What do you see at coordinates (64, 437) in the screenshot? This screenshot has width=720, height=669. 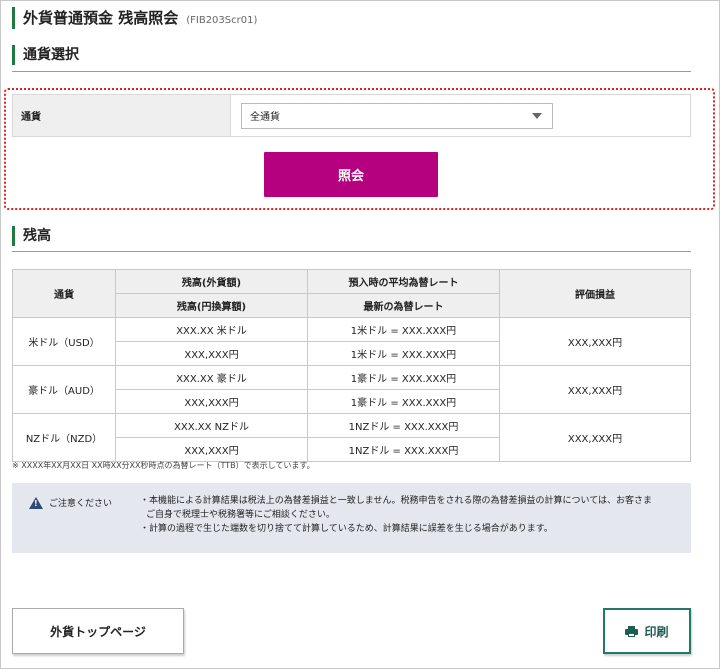 I see `currency-cell: NZドル（NZD）` at bounding box center [64, 437].